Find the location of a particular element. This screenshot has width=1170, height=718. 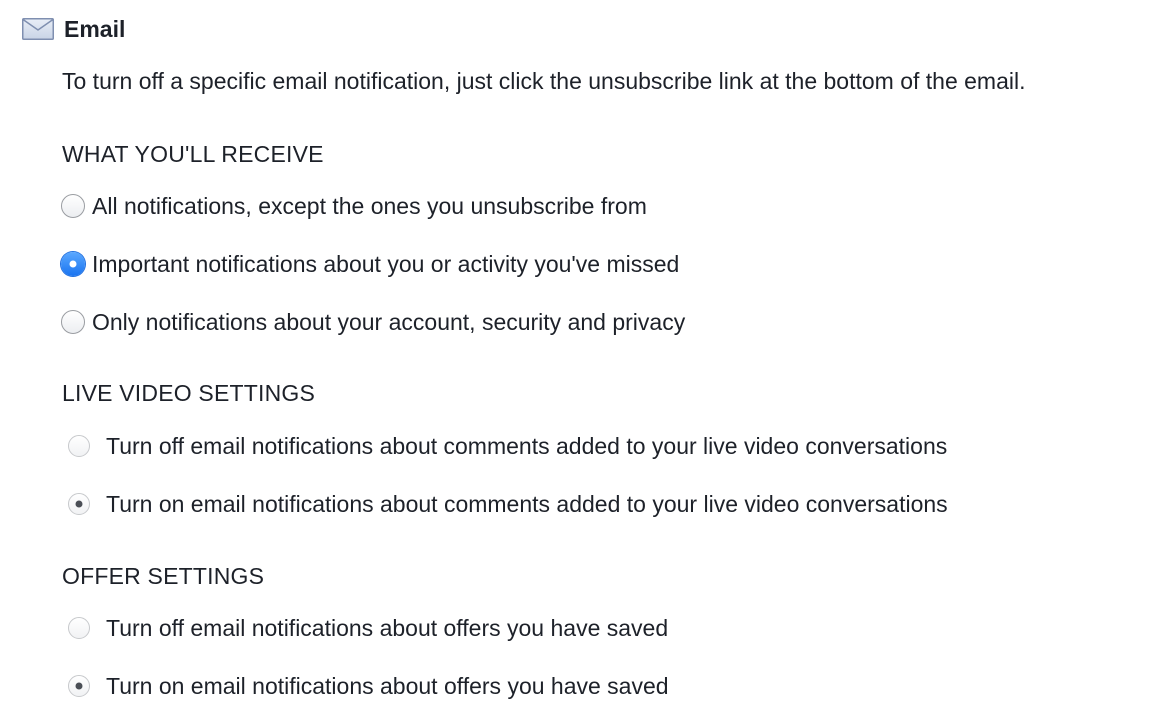

heading-live-video-settings: LIVE VIDEO SETTINGS is located at coordinates (189, 393).